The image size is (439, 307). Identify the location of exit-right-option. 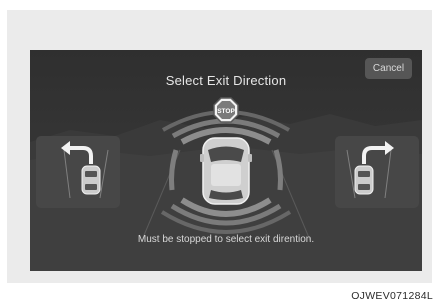
(377, 172).